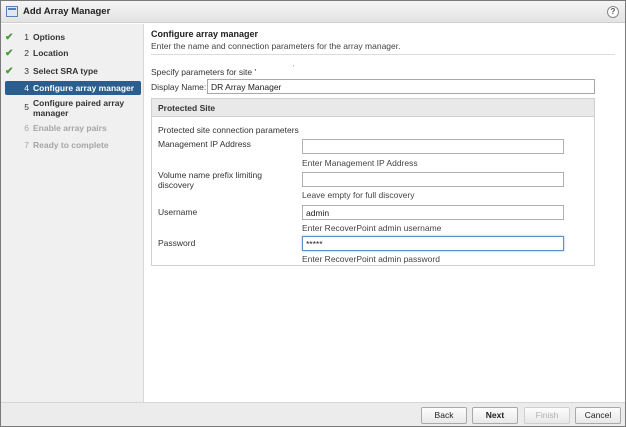 The height and width of the screenshot is (427, 626). Describe the element at coordinates (401, 86) in the screenshot. I see `display-name-input` at that location.